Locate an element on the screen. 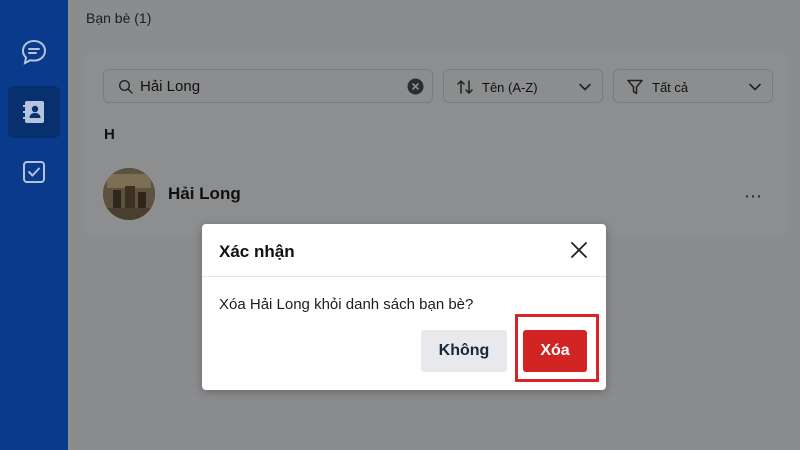  avatar is located at coordinates (129, 194).